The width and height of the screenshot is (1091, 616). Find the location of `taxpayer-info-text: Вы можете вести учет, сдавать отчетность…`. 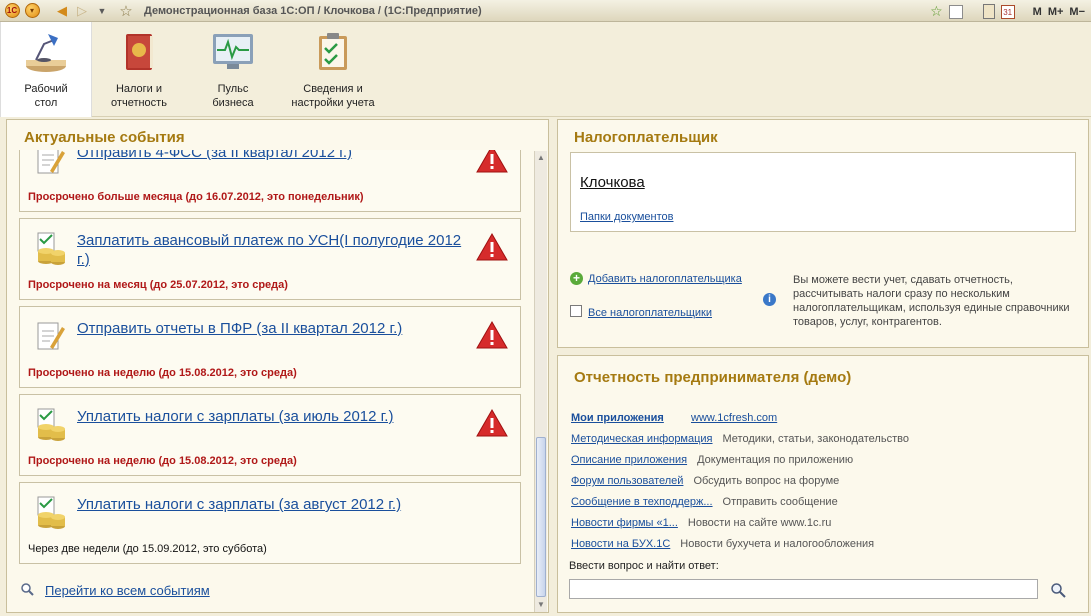

taxpayer-info-text: Вы можете вести учет, сдавать отчетность… is located at coordinates (931, 301).